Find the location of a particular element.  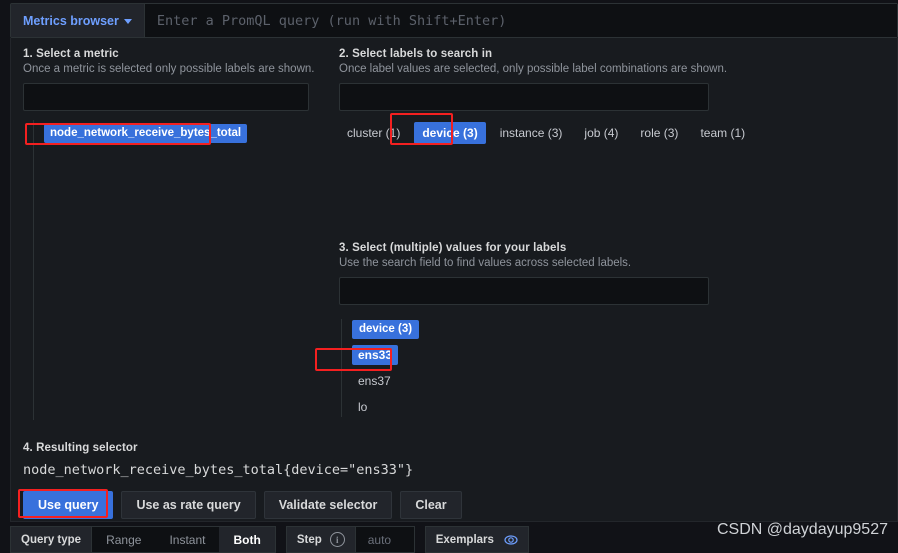

chevron-down-icon is located at coordinates (127, 21).